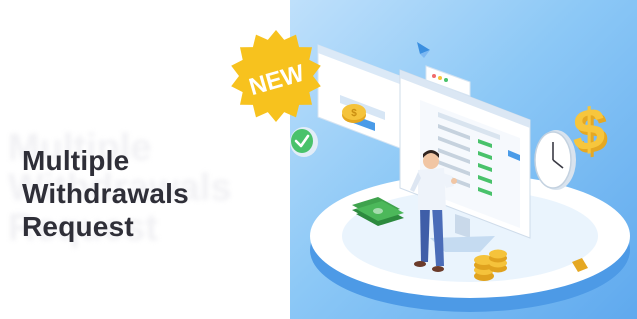  Describe the element at coordinates (423, 50) in the screenshot. I see `paper-plane-icon` at that location.